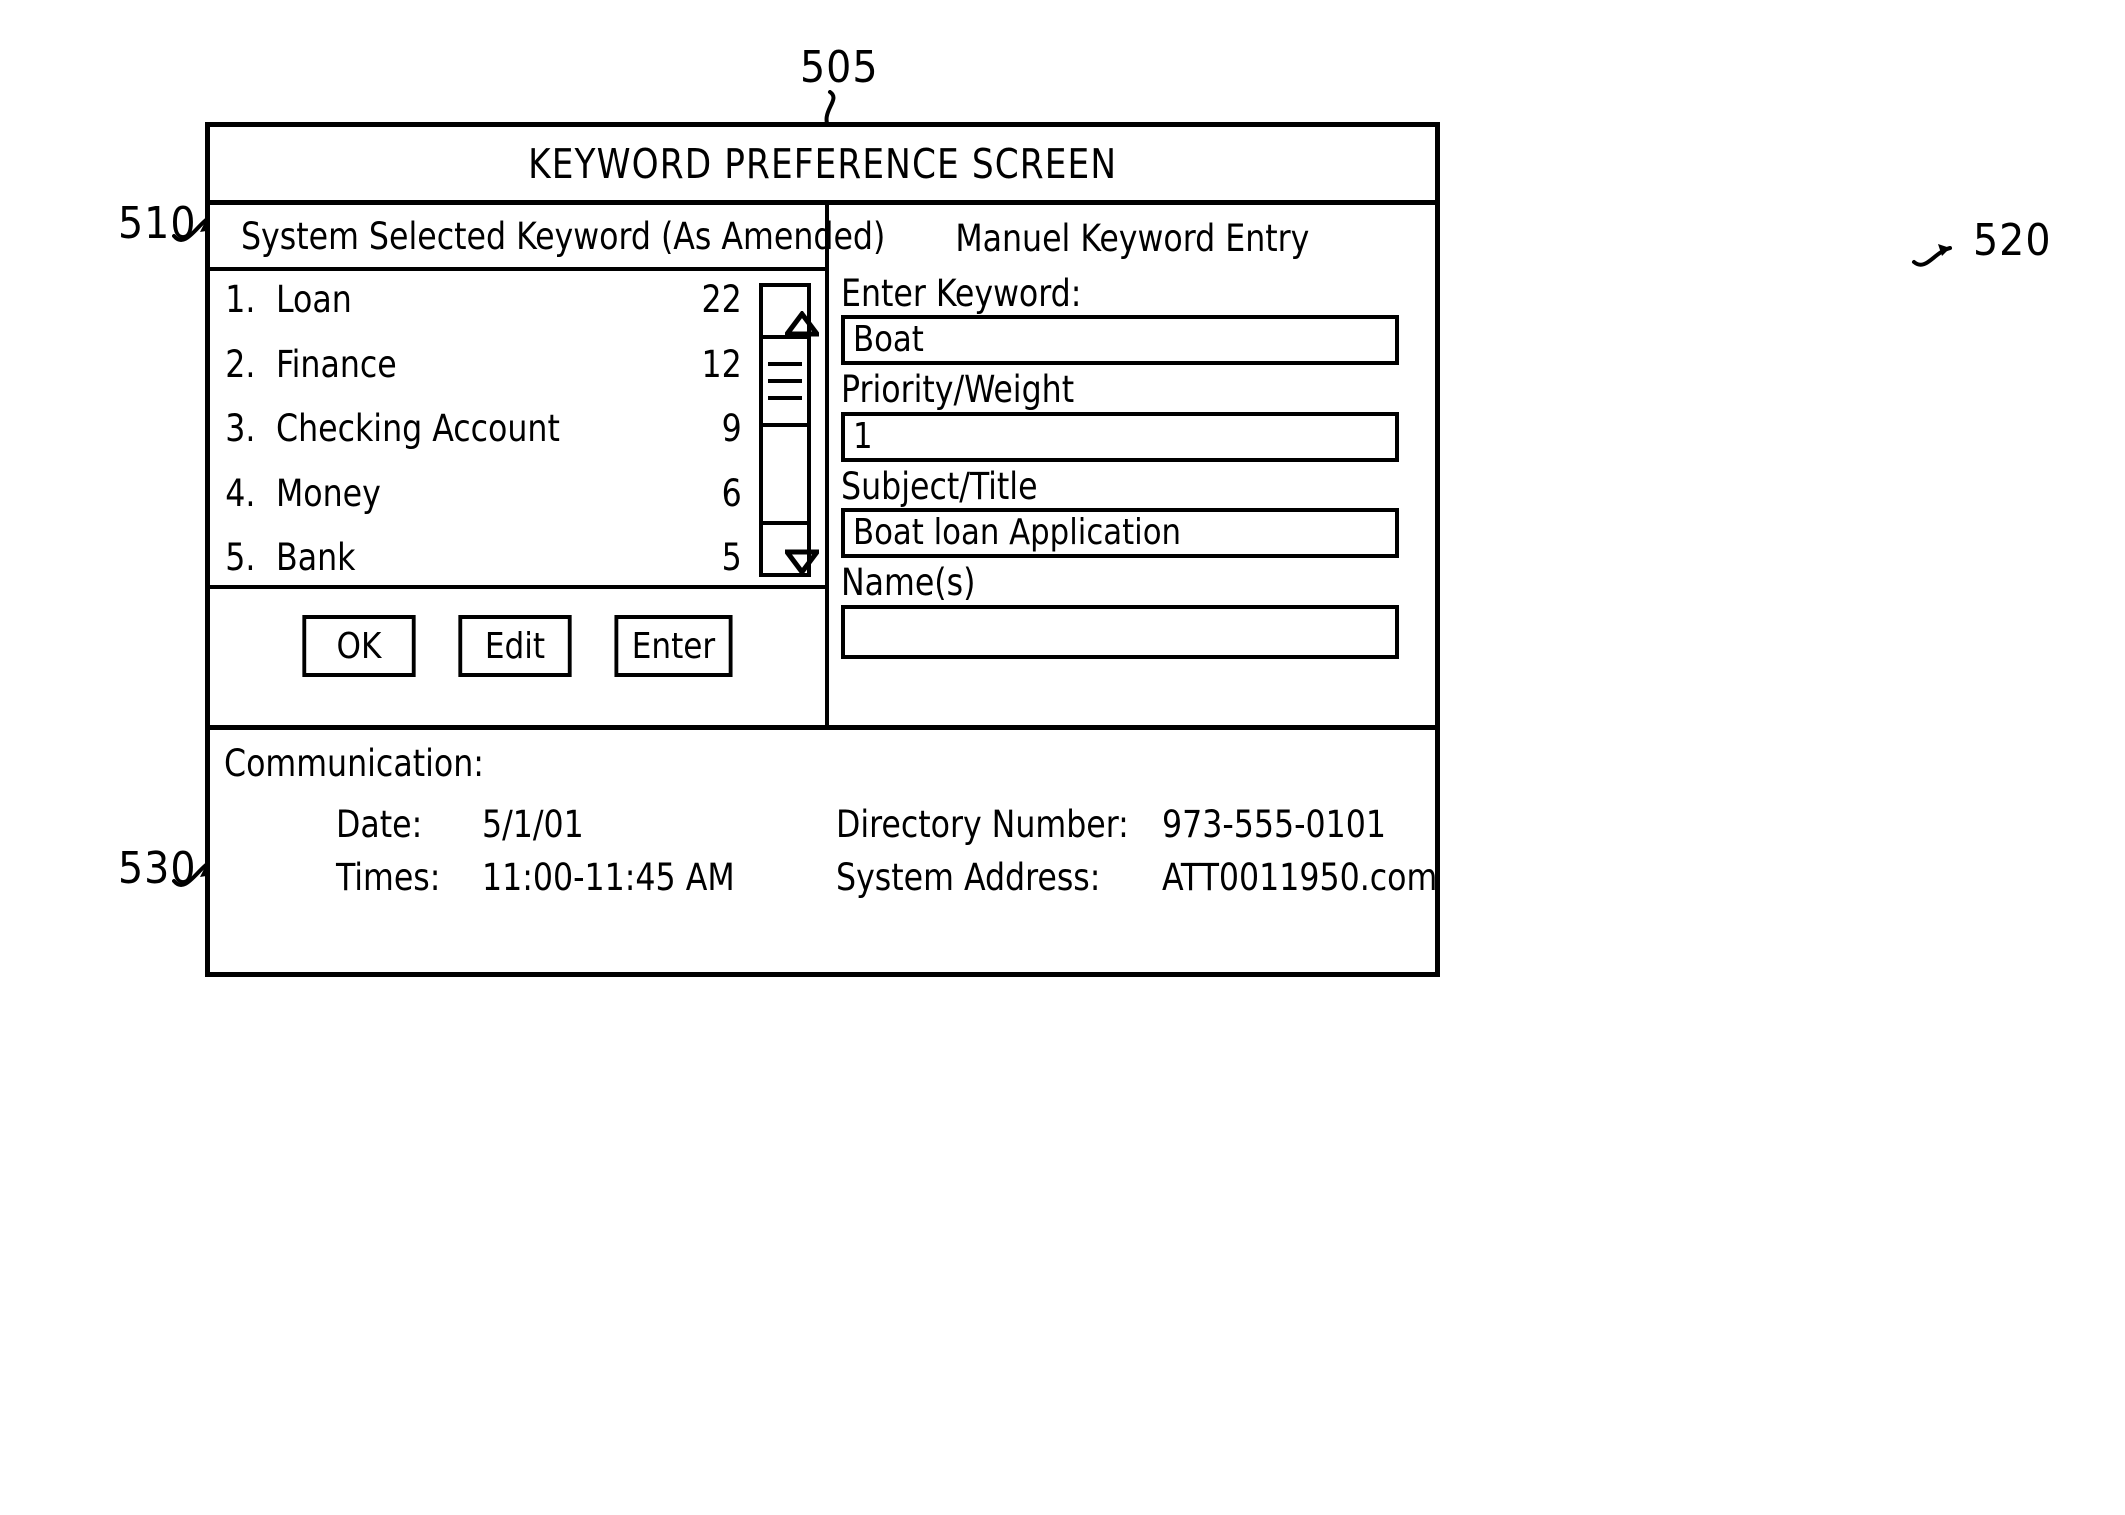  Describe the element at coordinates (359, 646) in the screenshot. I see `ok-button: OK` at that location.